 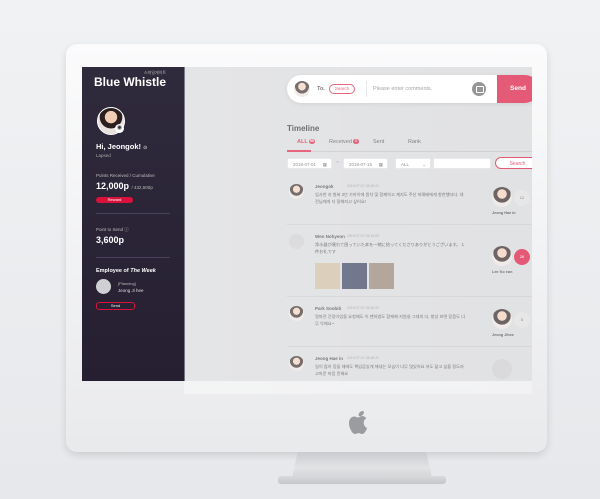 I want to click on recipient-name: Jeong Jihee, so click(x=503, y=335).